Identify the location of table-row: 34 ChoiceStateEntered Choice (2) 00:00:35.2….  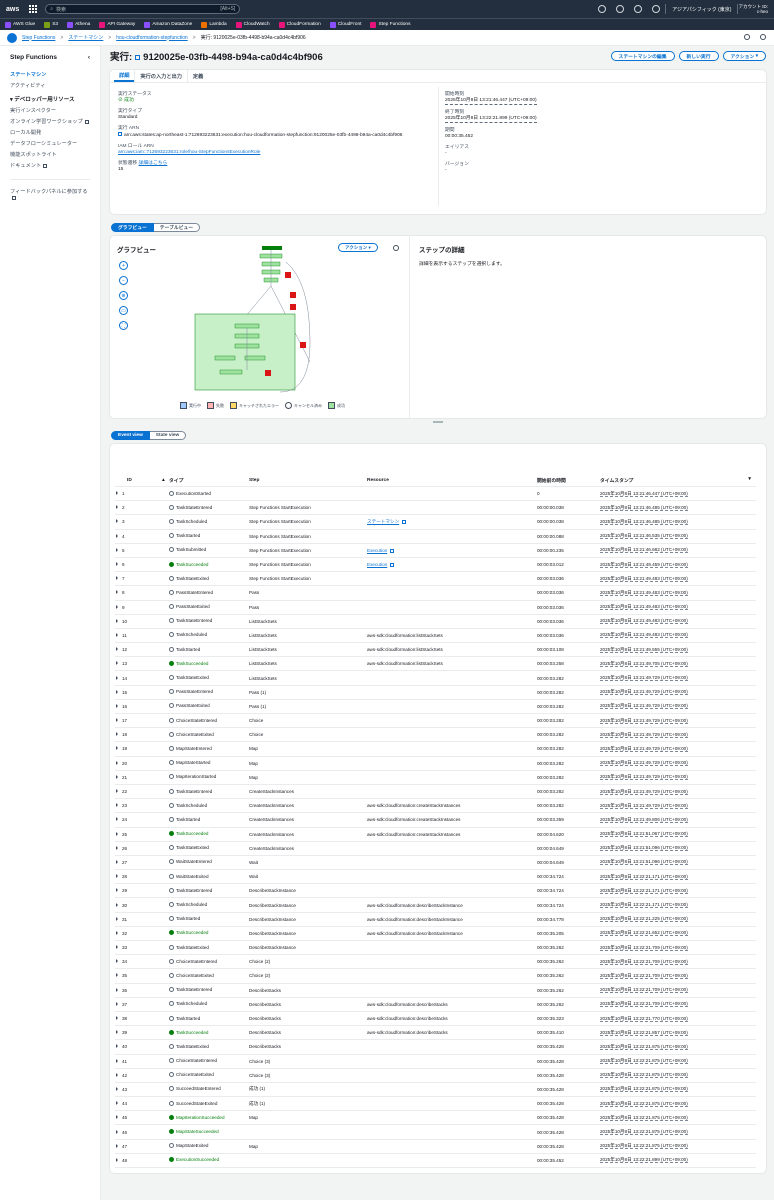
(435, 962).